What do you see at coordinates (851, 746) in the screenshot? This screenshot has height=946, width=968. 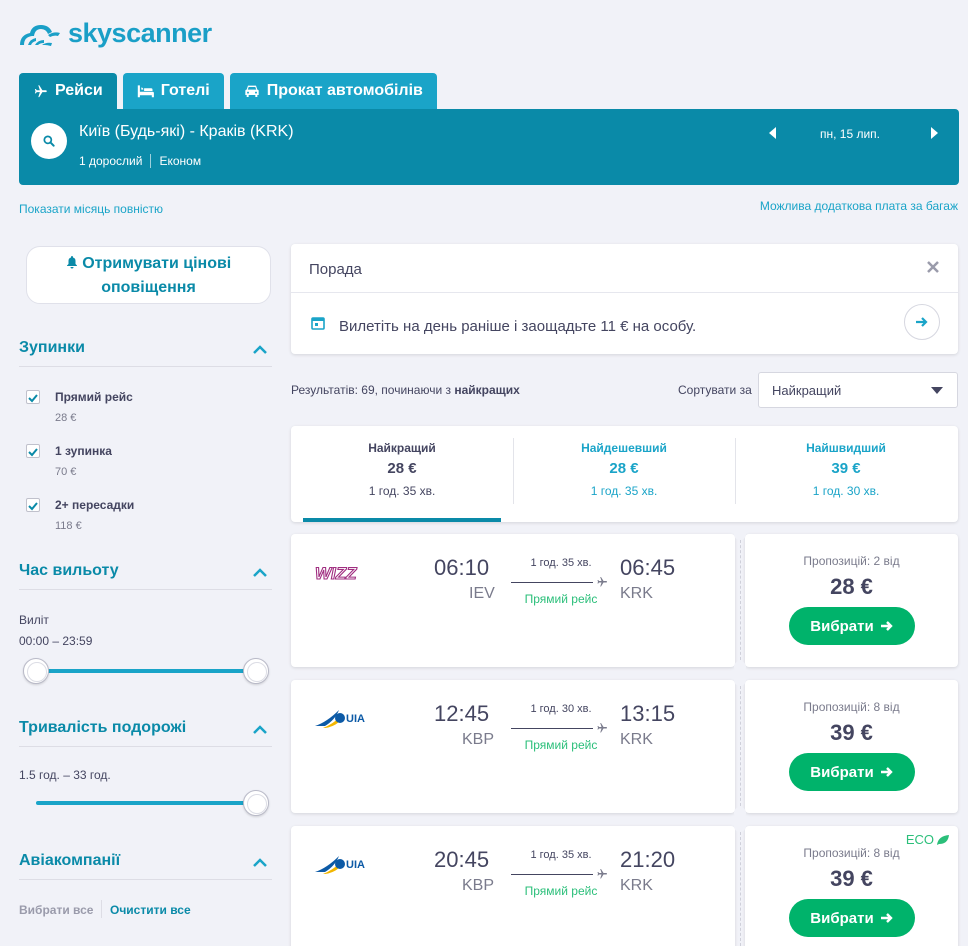 I see `price-card: Пропозицій: 8 від 39 € Вибрати` at bounding box center [851, 746].